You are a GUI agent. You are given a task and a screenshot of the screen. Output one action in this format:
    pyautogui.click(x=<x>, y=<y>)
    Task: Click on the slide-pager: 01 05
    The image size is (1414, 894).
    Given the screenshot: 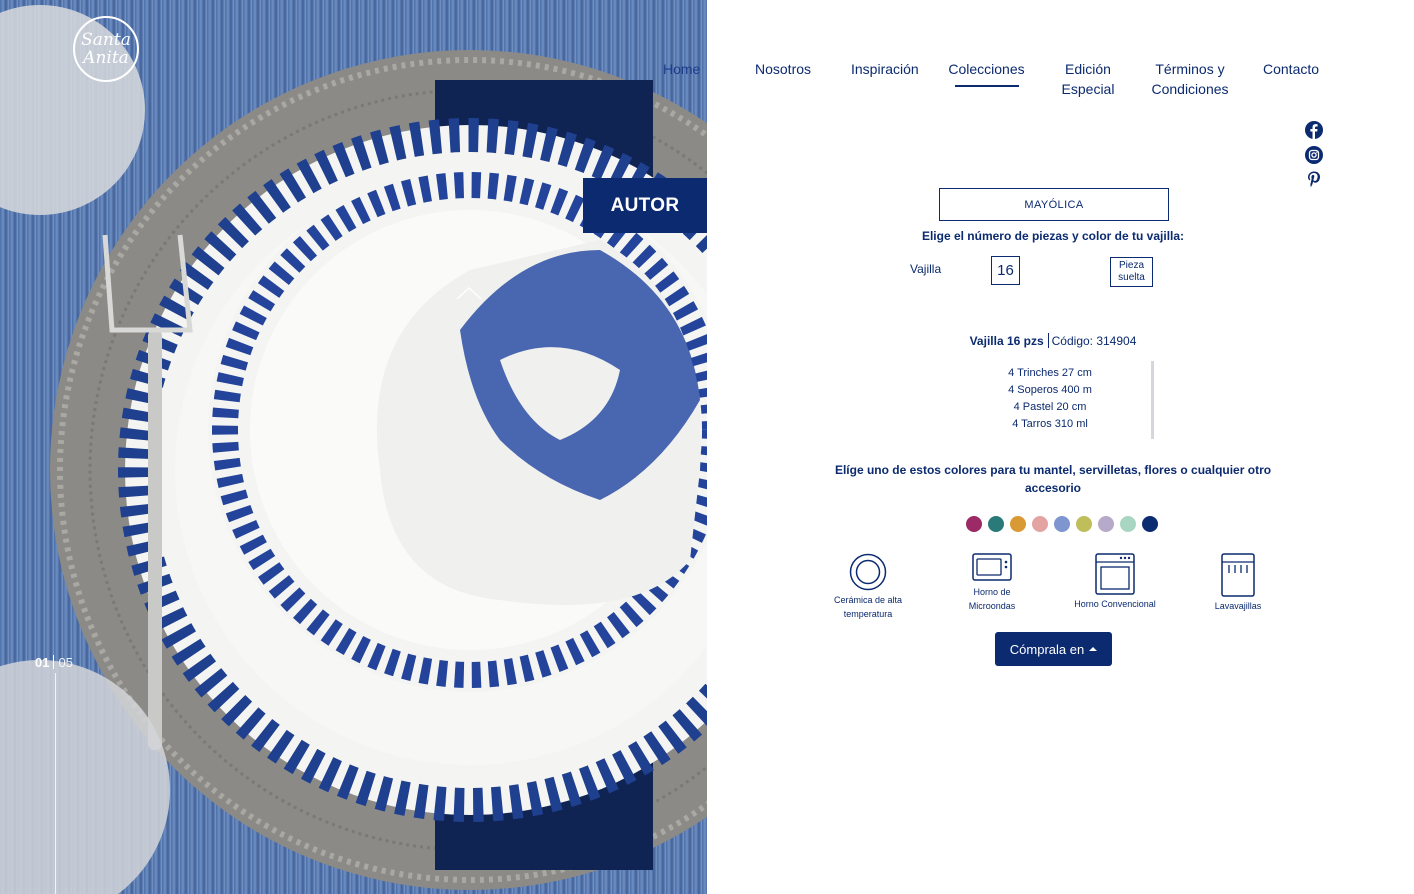 What is the action you would take?
    pyautogui.click(x=54, y=662)
    